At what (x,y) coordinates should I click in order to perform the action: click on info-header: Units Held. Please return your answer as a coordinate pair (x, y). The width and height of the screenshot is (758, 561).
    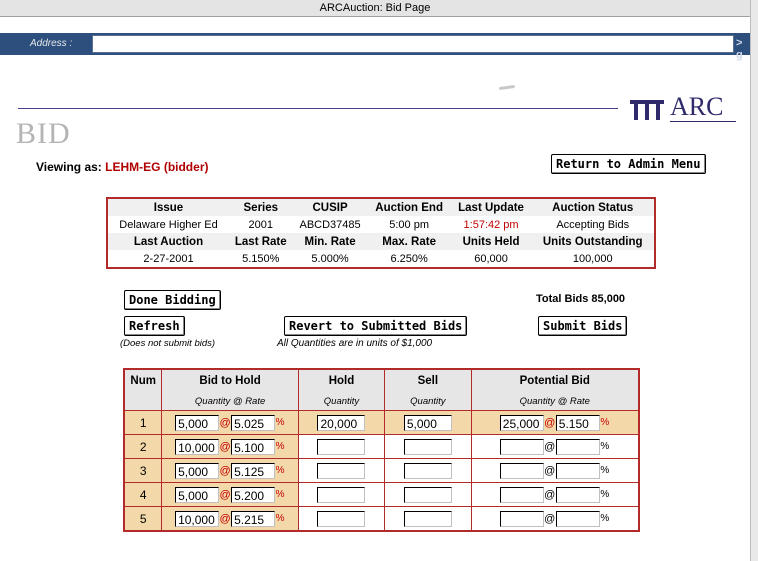
    Looking at the image, I should click on (491, 241).